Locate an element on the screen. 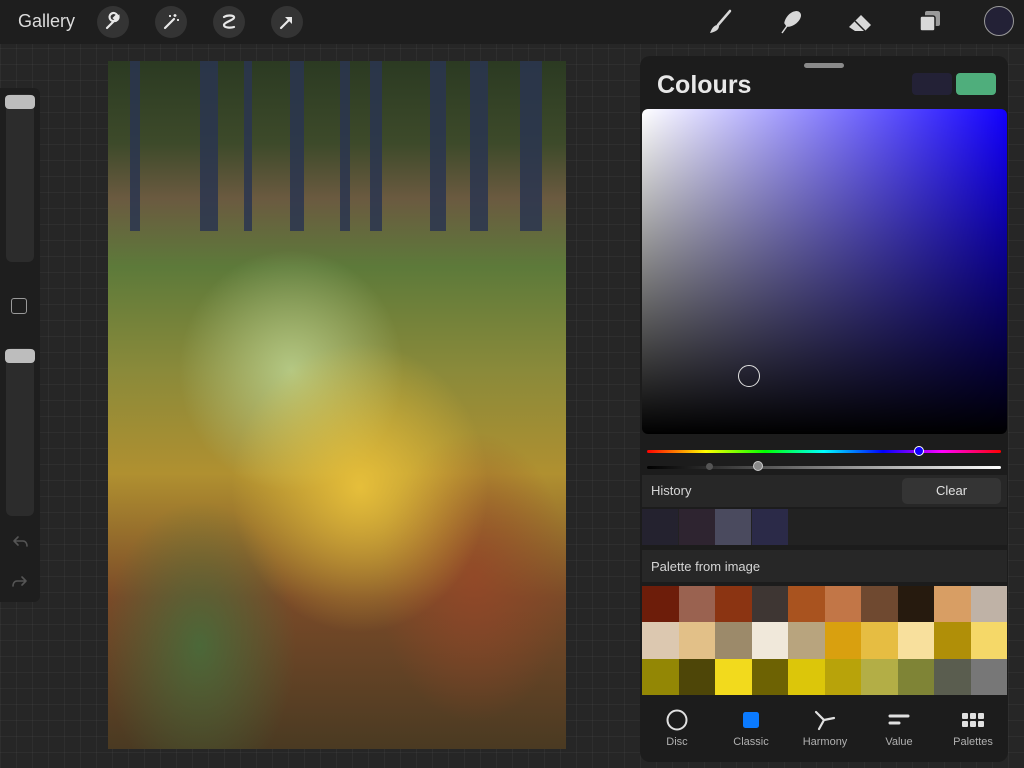  selection-icon is located at coordinates (229, 22).